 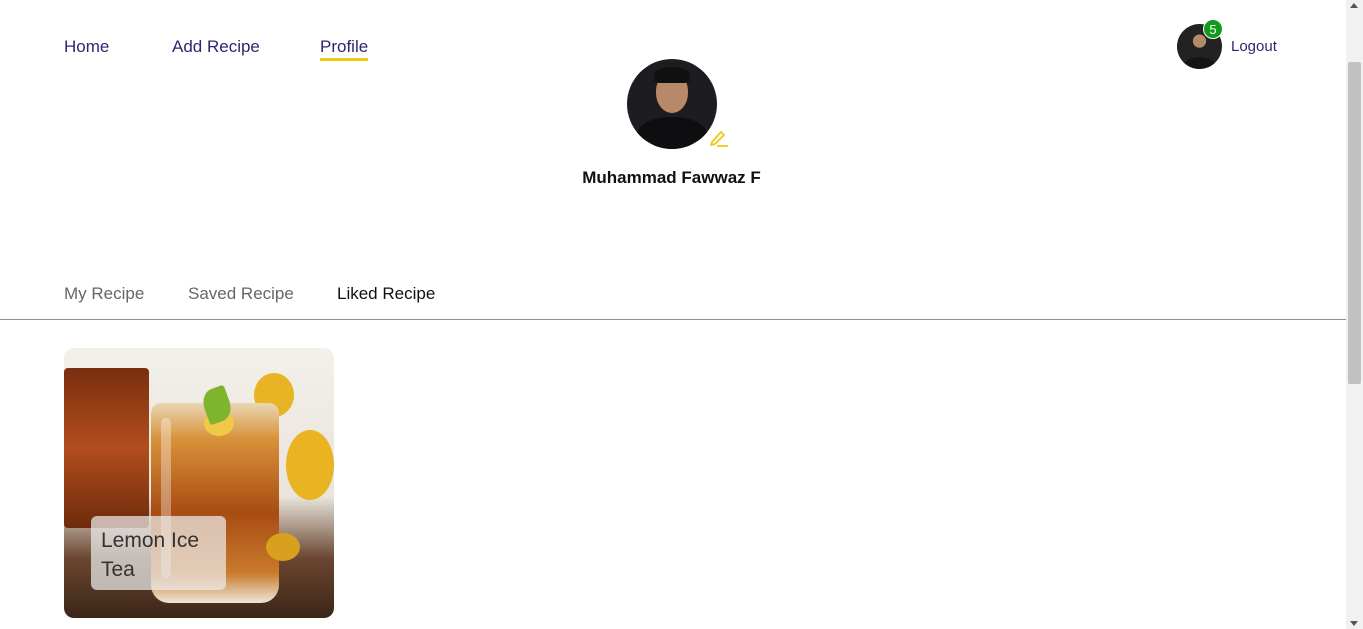 What do you see at coordinates (386, 294) in the screenshot?
I see `tab-liked-recipe: Liked Recipe` at bounding box center [386, 294].